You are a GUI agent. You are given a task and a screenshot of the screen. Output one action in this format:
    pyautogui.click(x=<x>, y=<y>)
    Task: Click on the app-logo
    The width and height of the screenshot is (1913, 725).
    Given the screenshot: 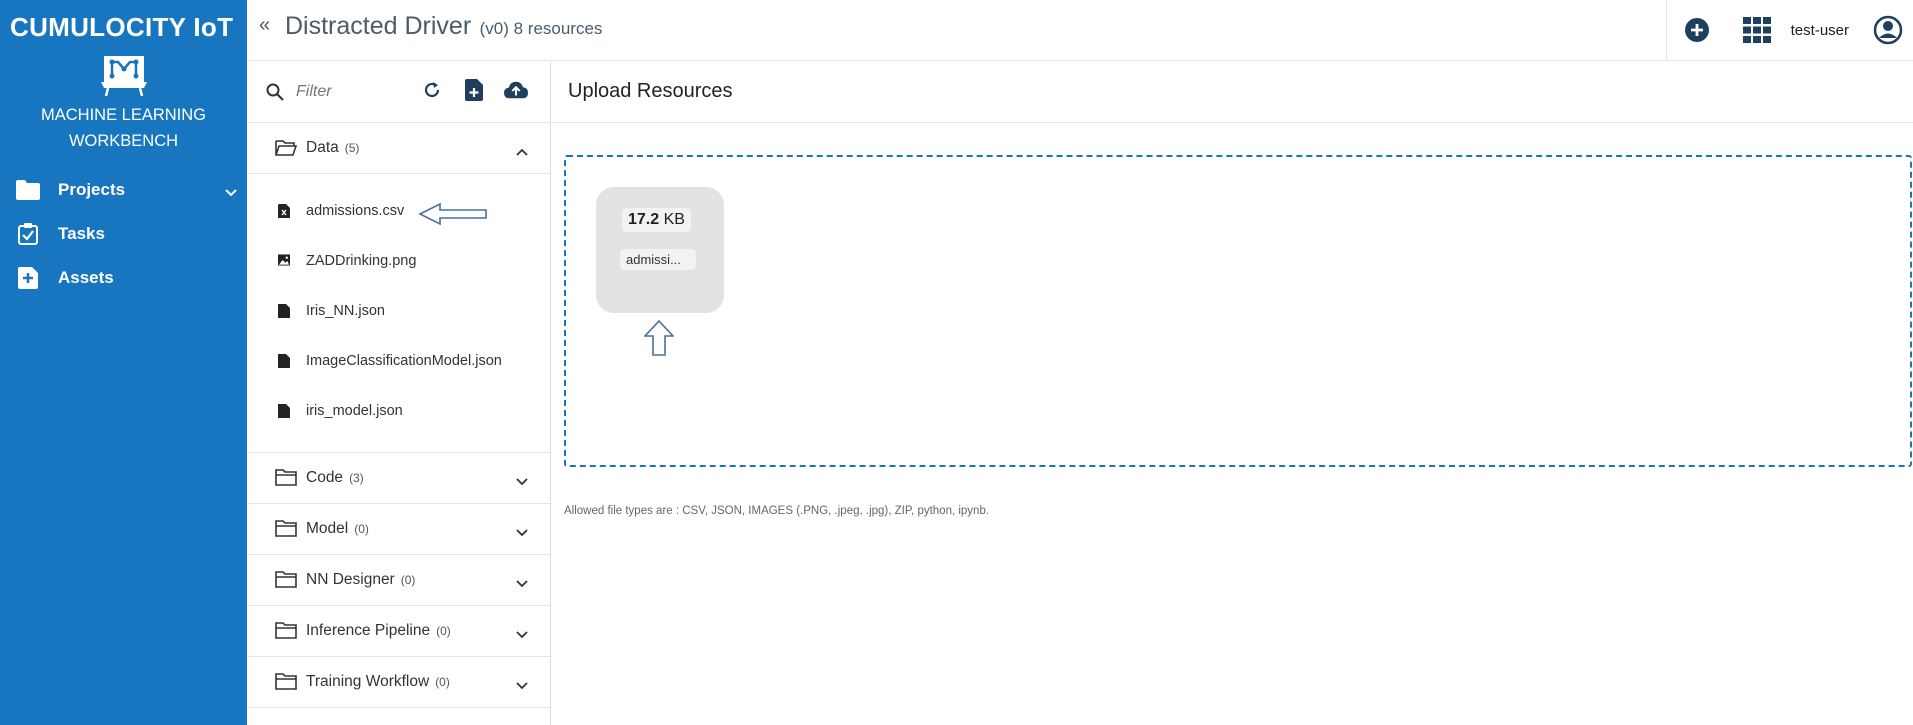 What is the action you would take?
    pyautogui.click(x=123, y=75)
    